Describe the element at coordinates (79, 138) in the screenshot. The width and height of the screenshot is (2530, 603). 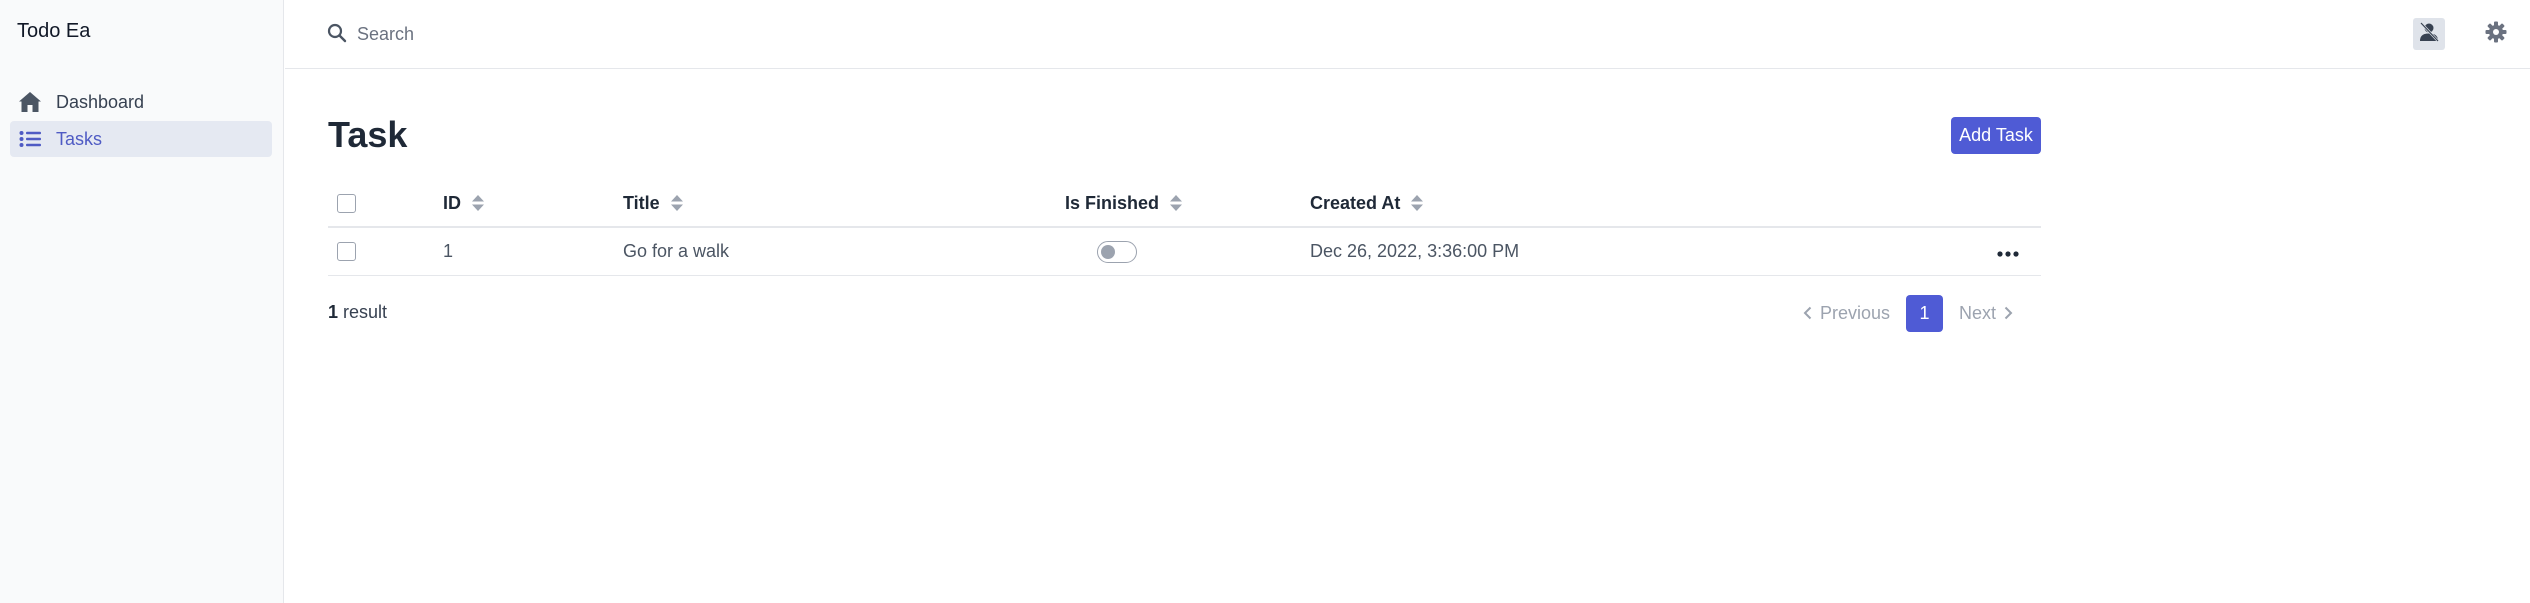
I see `sidebar-item-label: Tasks` at that location.